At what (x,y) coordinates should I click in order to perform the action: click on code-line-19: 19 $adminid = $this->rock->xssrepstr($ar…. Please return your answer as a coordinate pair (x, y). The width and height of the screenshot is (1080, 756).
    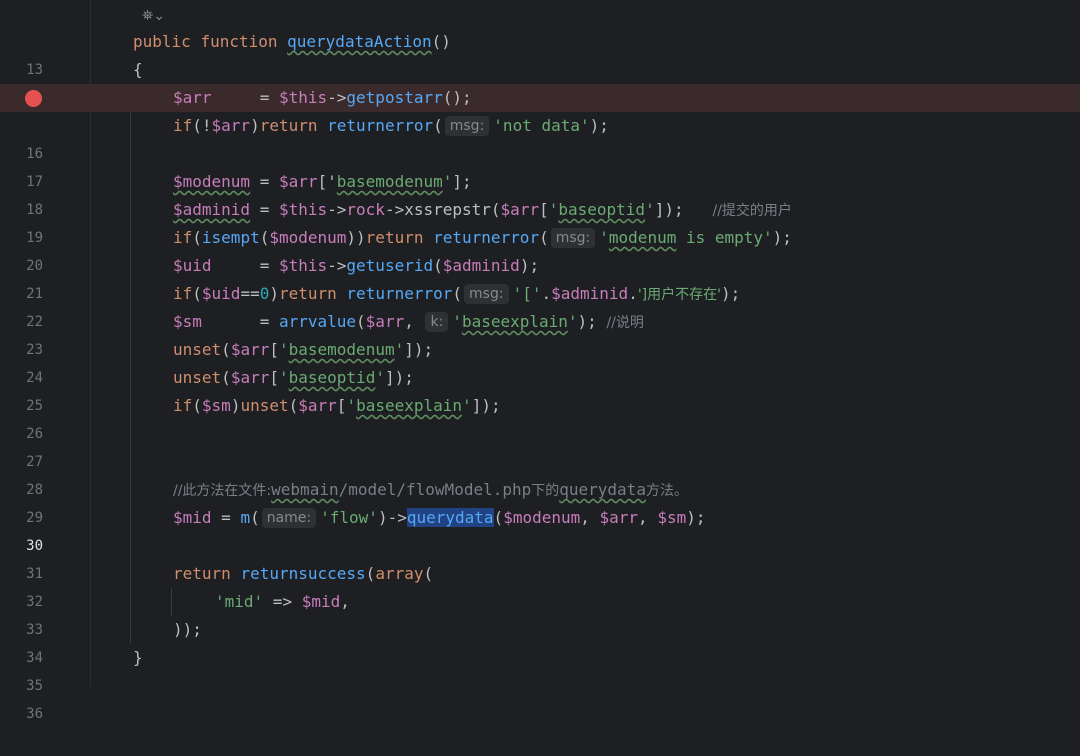
    Looking at the image, I should click on (540, 221).